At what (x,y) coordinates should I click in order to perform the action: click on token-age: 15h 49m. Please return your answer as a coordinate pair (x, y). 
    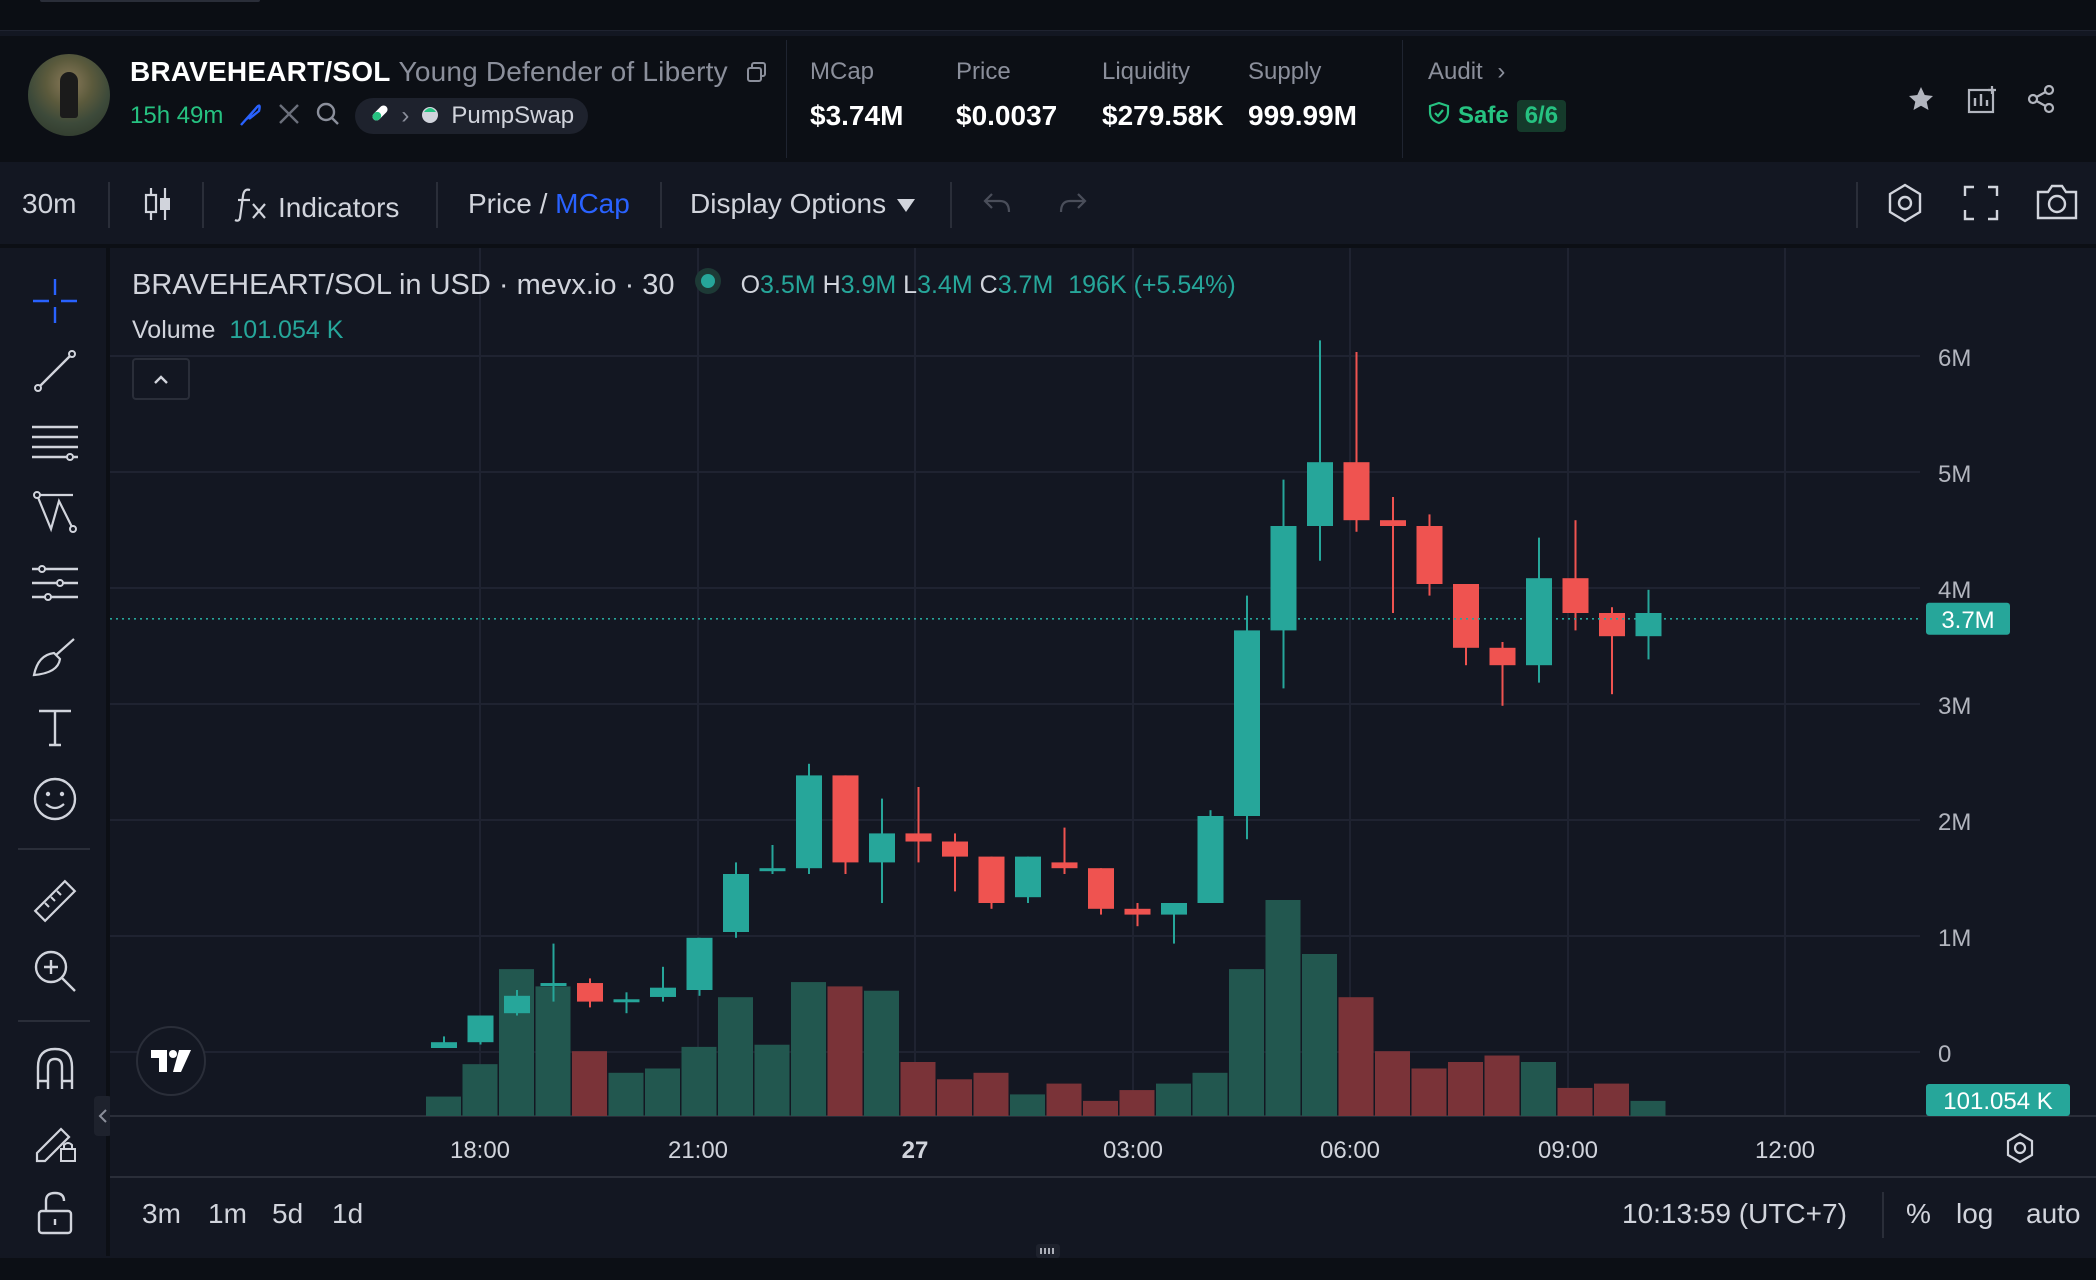
    Looking at the image, I should click on (177, 115).